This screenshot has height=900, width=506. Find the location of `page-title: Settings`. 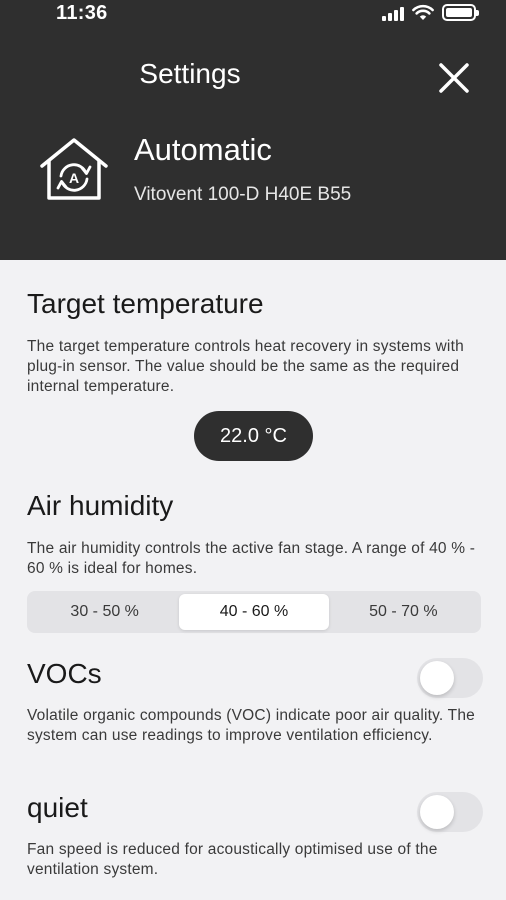

page-title: Settings is located at coordinates (190, 73).